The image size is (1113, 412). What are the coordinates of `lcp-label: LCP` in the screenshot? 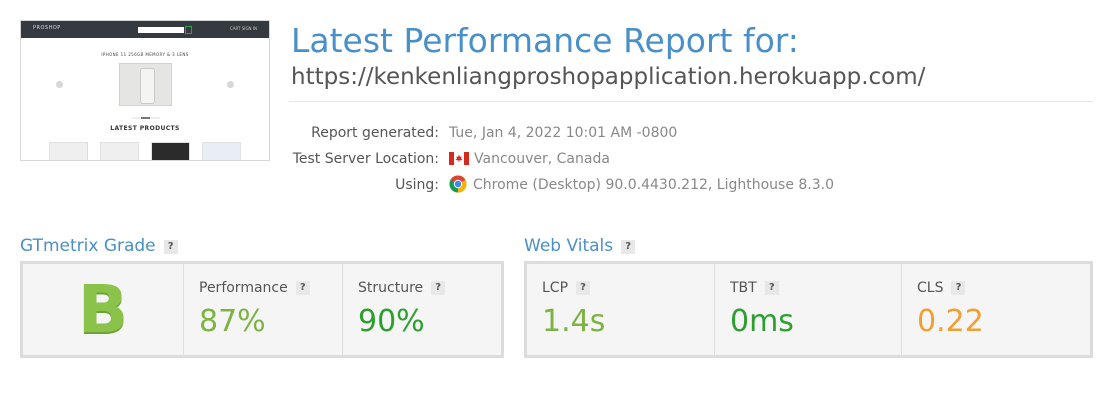 It's located at (555, 288).